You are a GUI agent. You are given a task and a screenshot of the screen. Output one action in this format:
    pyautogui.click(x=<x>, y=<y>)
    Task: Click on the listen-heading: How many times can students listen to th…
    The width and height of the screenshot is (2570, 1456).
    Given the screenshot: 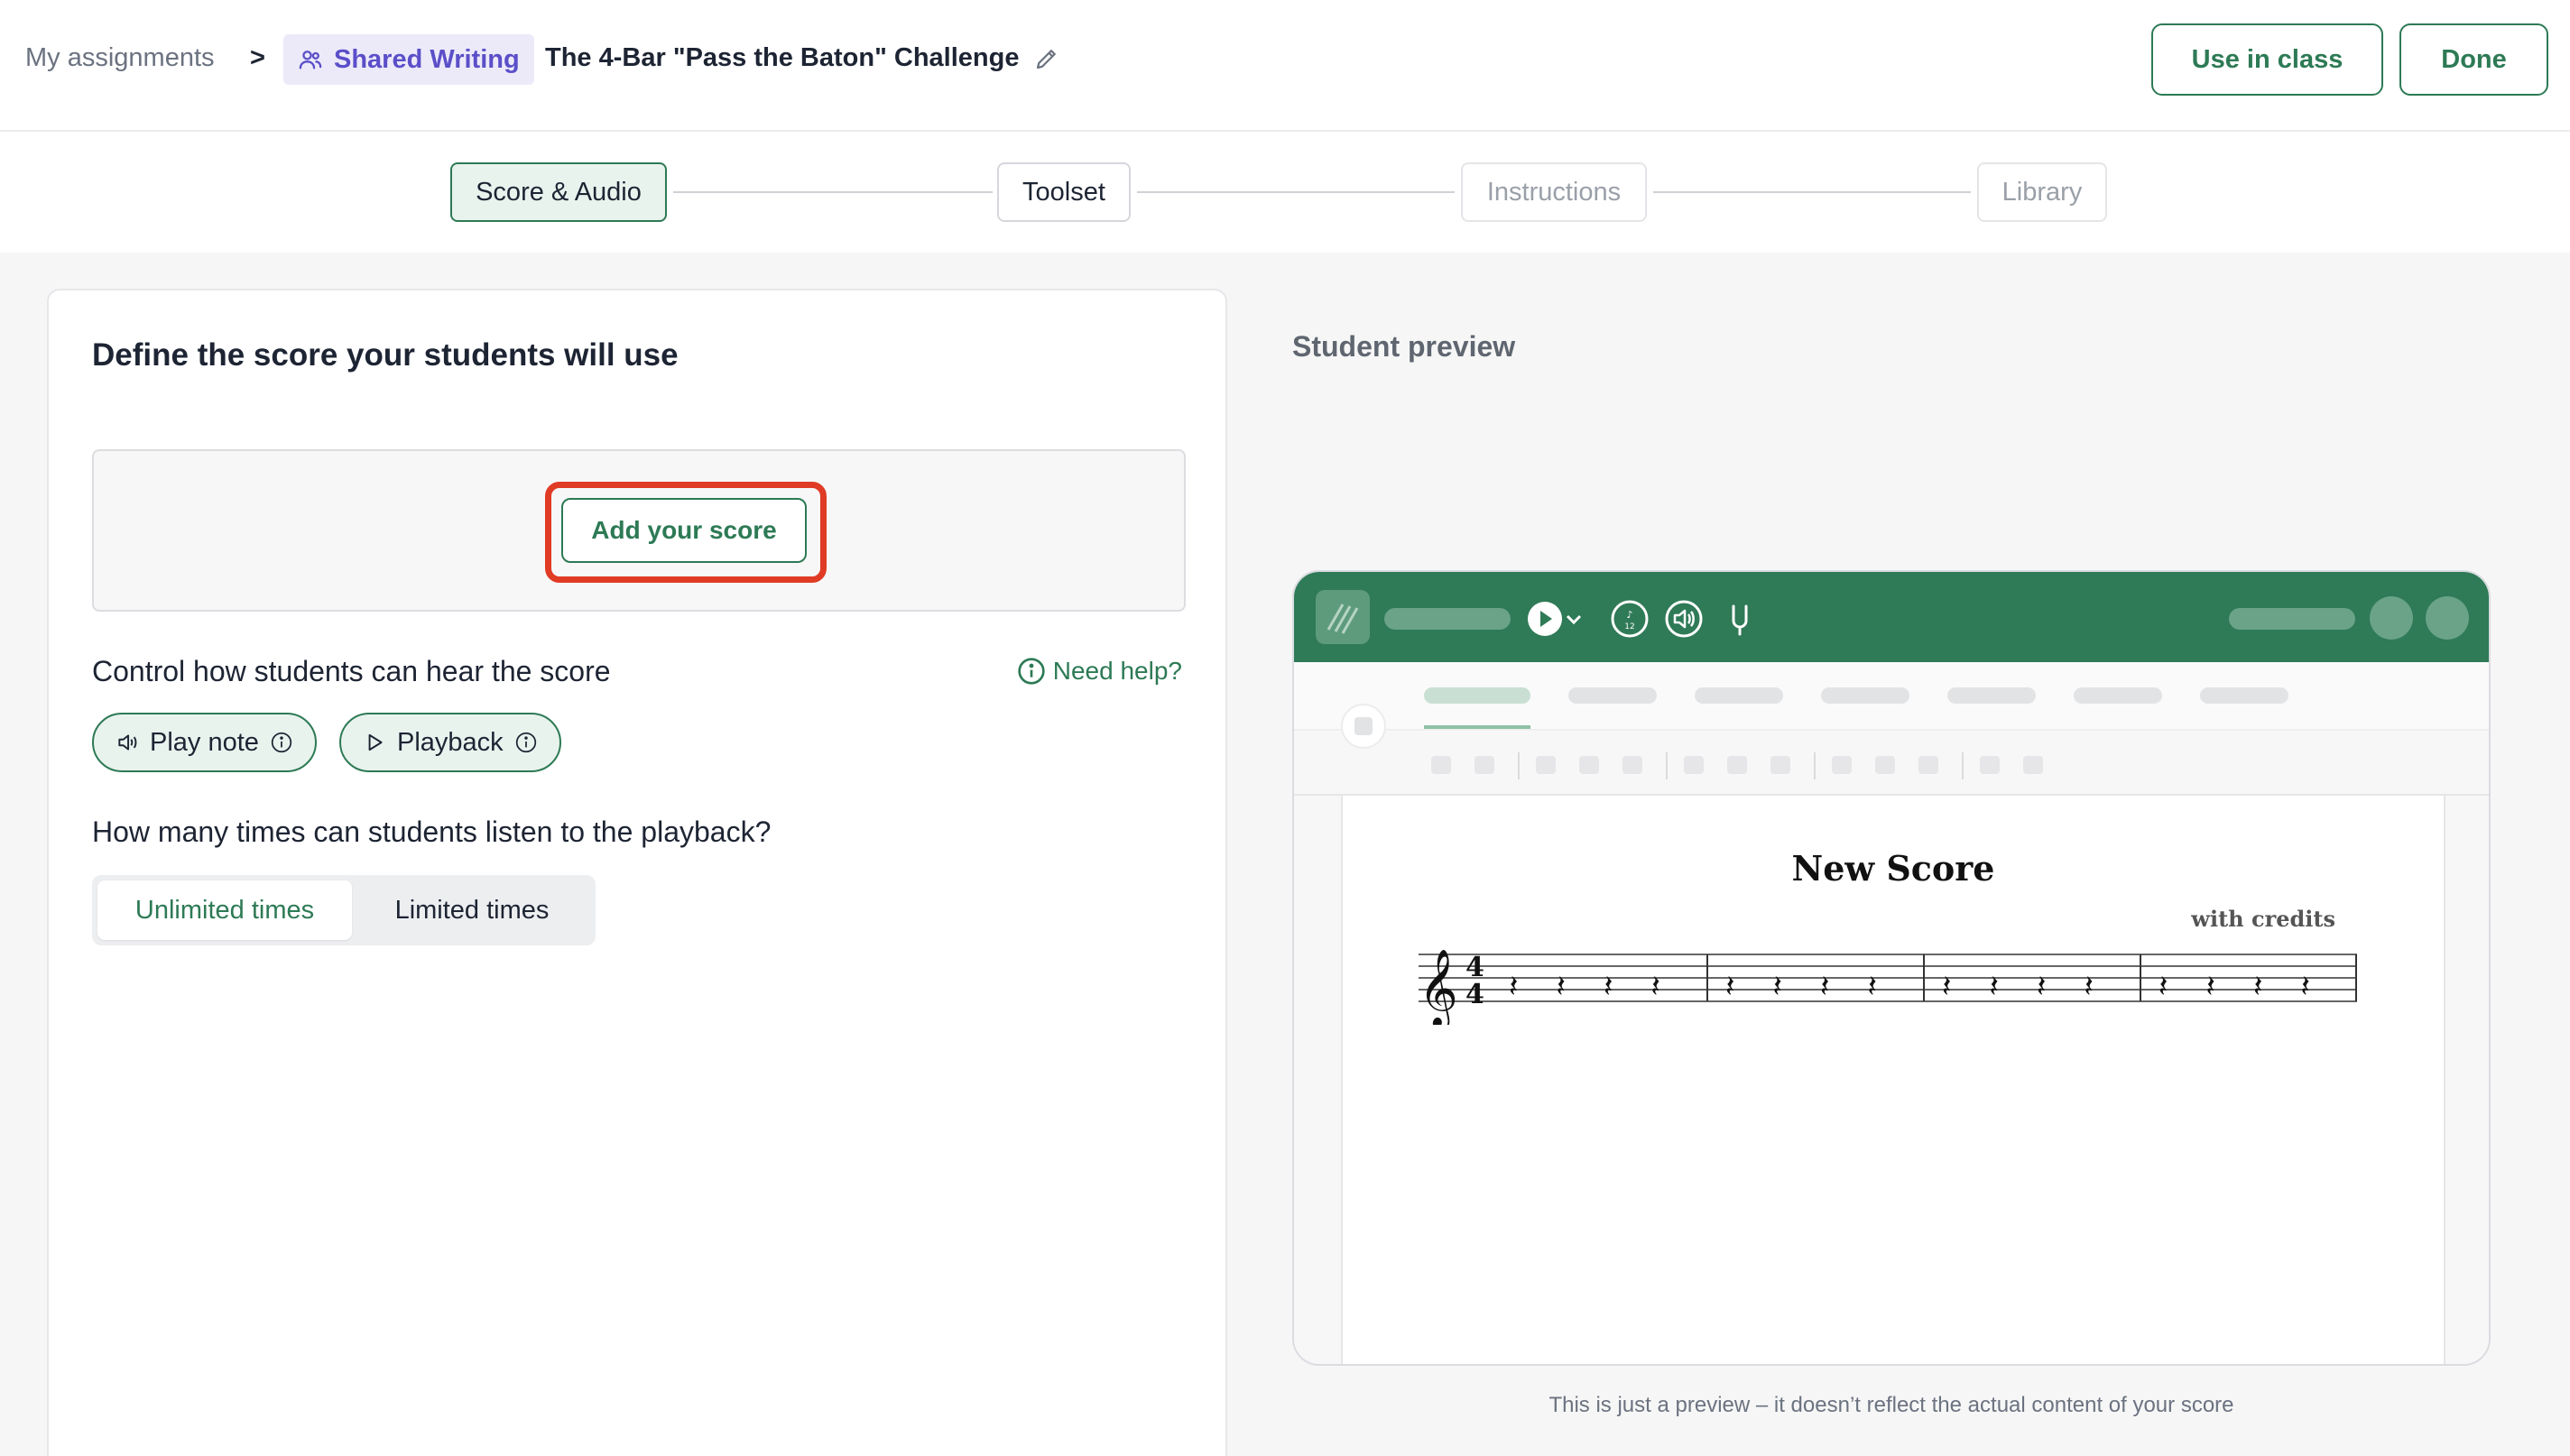 What is the action you would take?
    pyautogui.click(x=432, y=832)
    